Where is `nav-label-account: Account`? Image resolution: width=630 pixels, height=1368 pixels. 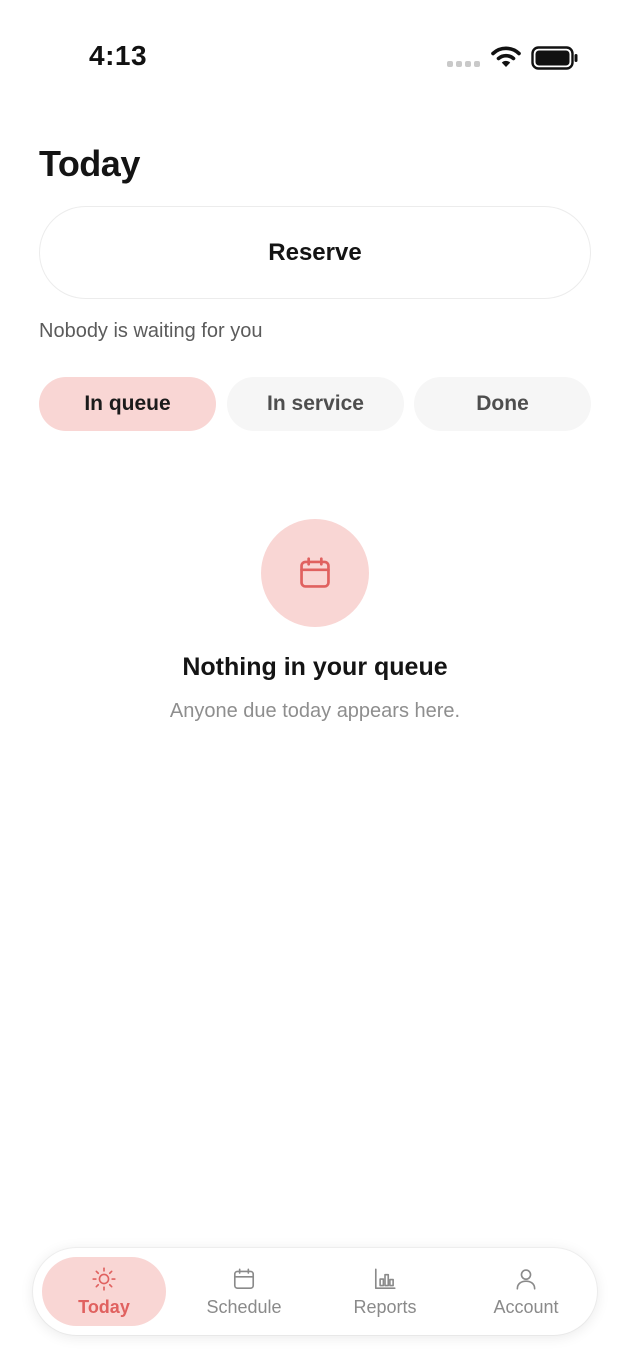
nav-label-account: Account is located at coordinates (526, 1306).